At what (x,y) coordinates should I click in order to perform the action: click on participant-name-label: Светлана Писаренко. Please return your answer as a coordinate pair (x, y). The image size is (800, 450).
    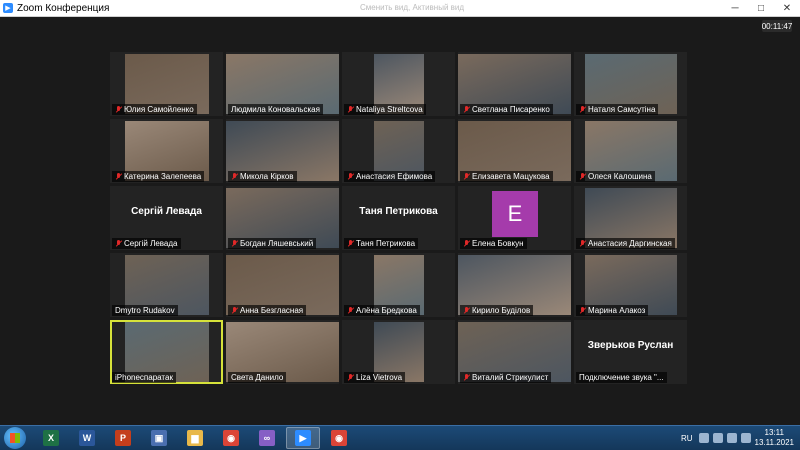
    Looking at the image, I should click on (506, 109).